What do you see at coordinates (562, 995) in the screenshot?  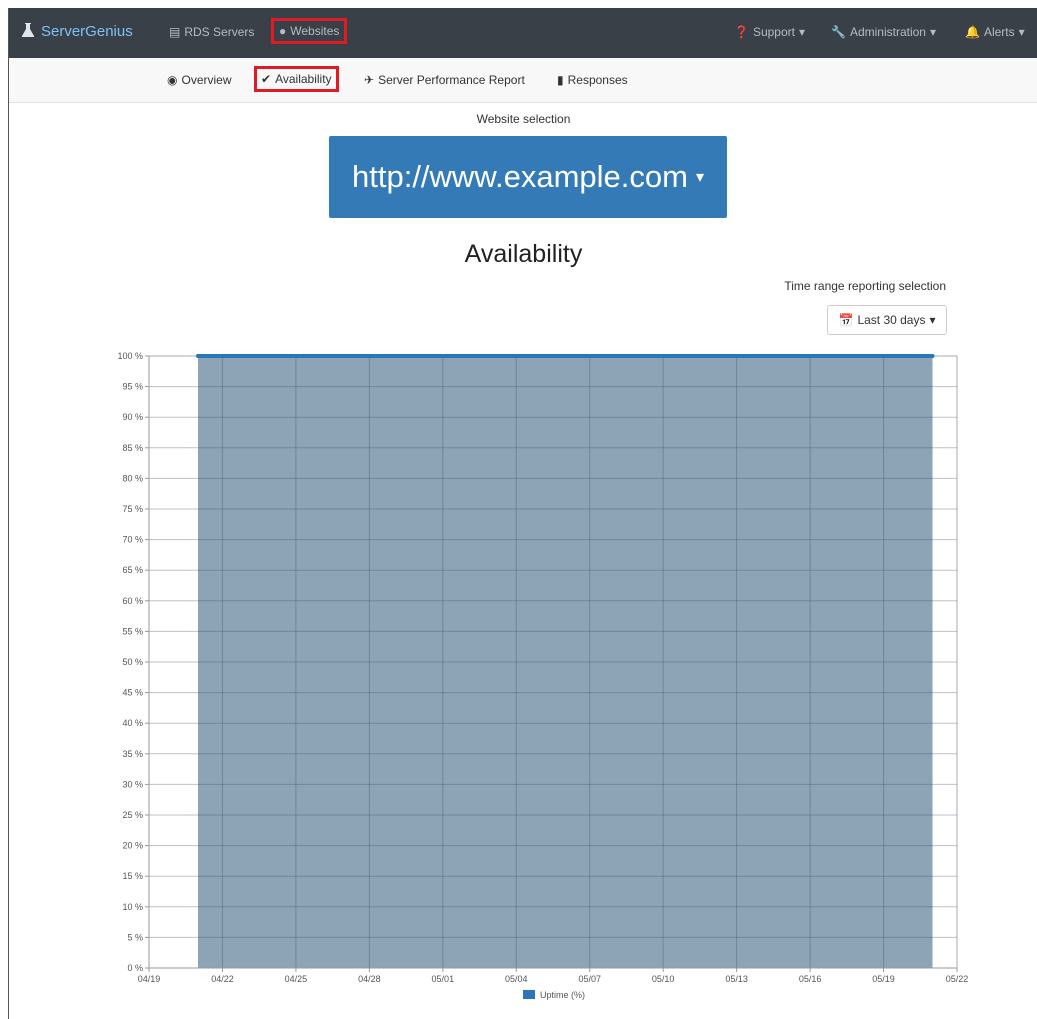 I see `legend-label: Uptime (%)` at bounding box center [562, 995].